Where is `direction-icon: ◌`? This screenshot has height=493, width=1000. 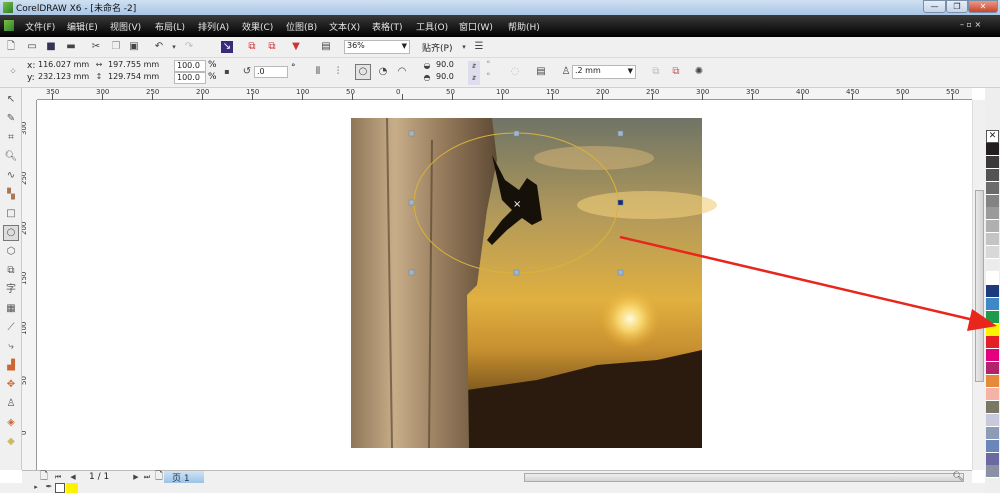 direction-icon: ◌ is located at coordinates (515, 72).